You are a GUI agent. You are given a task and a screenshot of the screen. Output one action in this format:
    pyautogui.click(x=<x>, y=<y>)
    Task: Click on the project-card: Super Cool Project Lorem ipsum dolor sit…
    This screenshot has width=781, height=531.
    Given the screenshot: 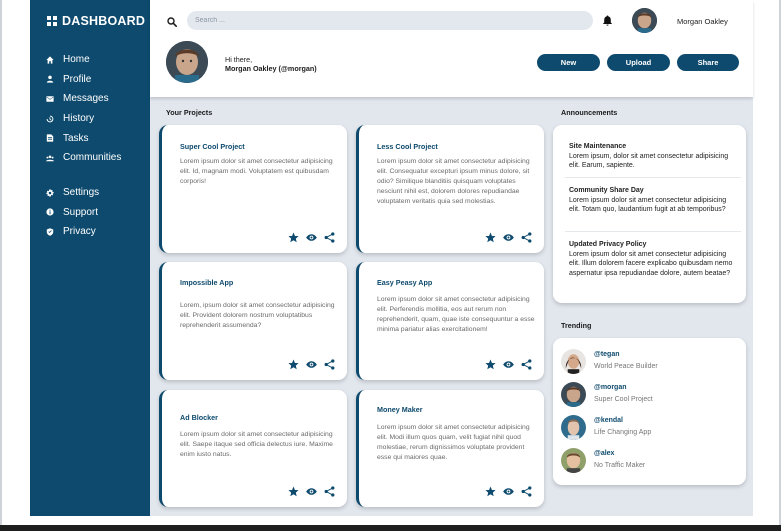 What is the action you would take?
    pyautogui.click(x=253, y=189)
    